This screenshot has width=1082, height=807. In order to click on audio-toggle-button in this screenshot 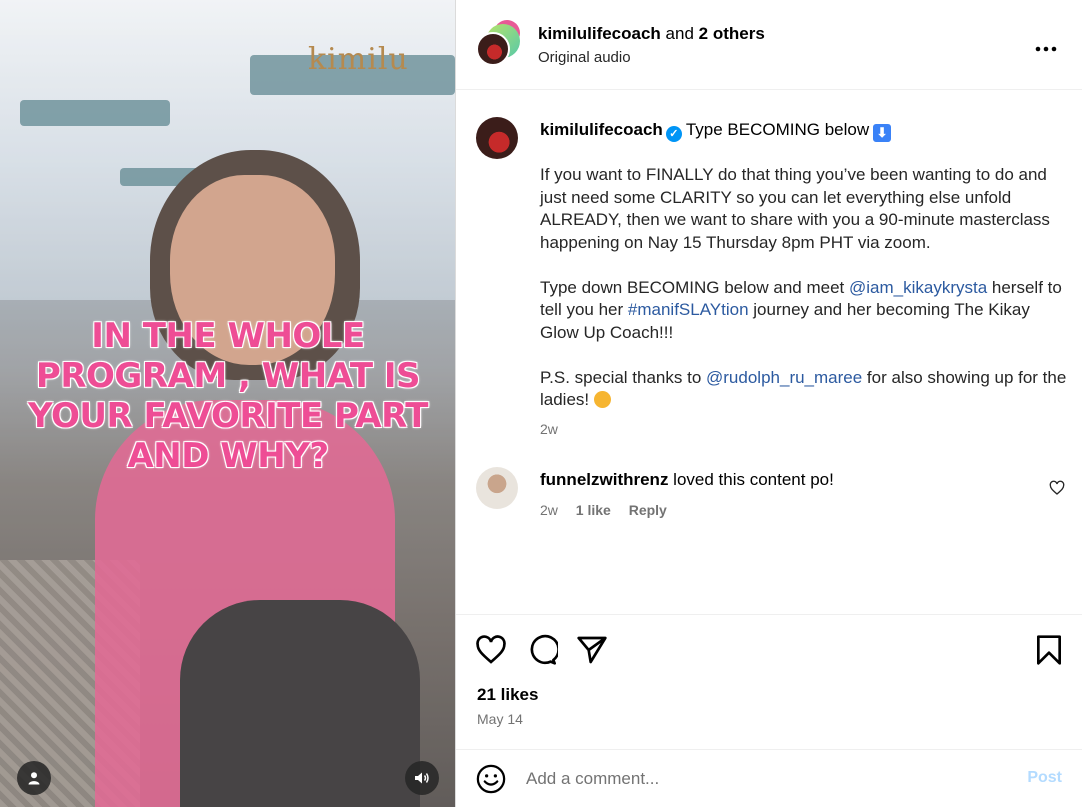, I will do `click(422, 778)`.